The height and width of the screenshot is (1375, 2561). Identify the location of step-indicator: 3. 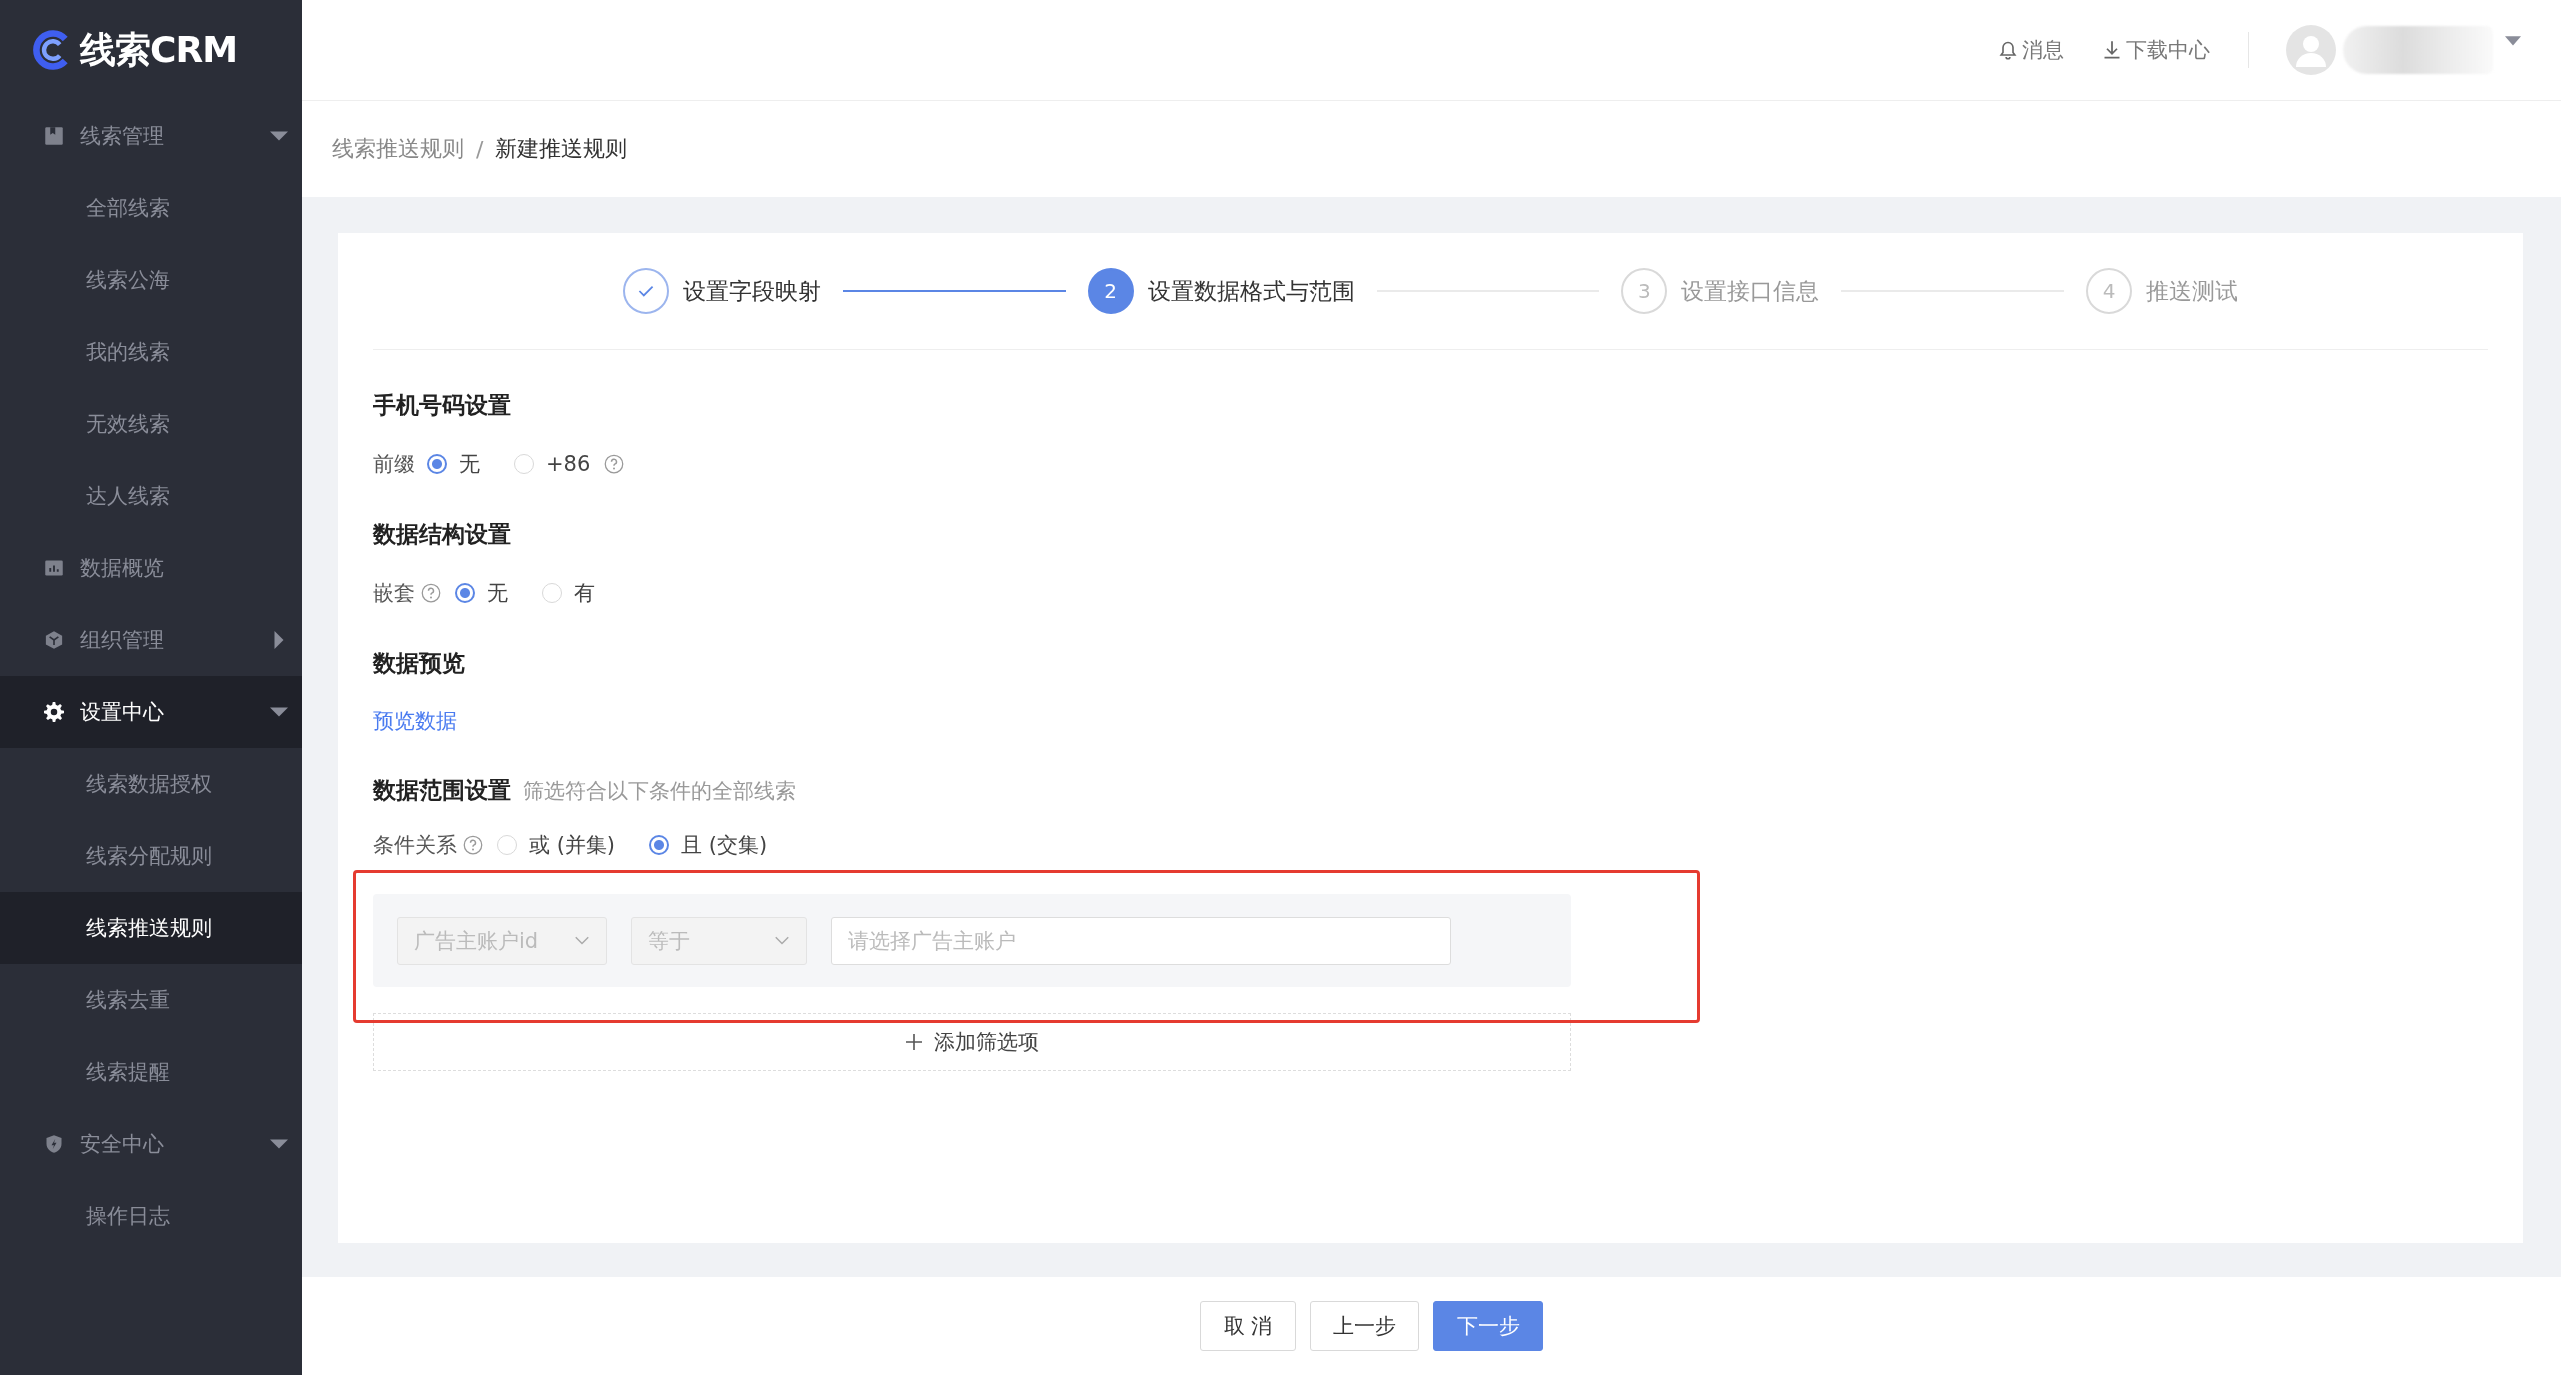
(1644, 291).